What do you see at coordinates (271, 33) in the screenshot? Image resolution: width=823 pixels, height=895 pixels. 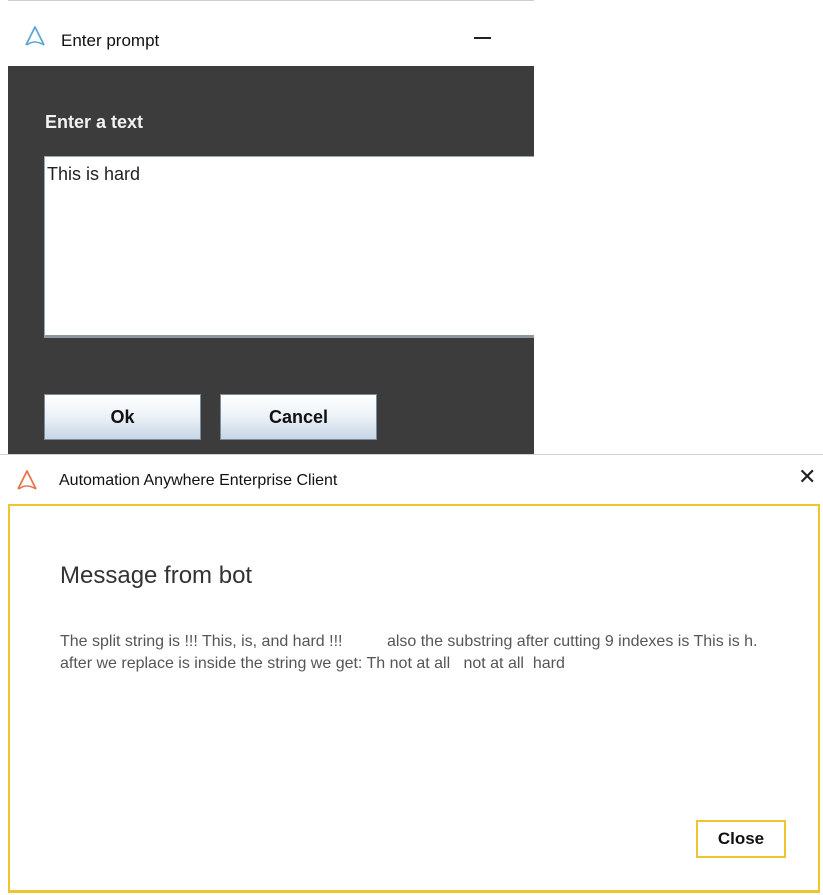 I see `prompt-titlebar: Enter prompt` at bounding box center [271, 33].